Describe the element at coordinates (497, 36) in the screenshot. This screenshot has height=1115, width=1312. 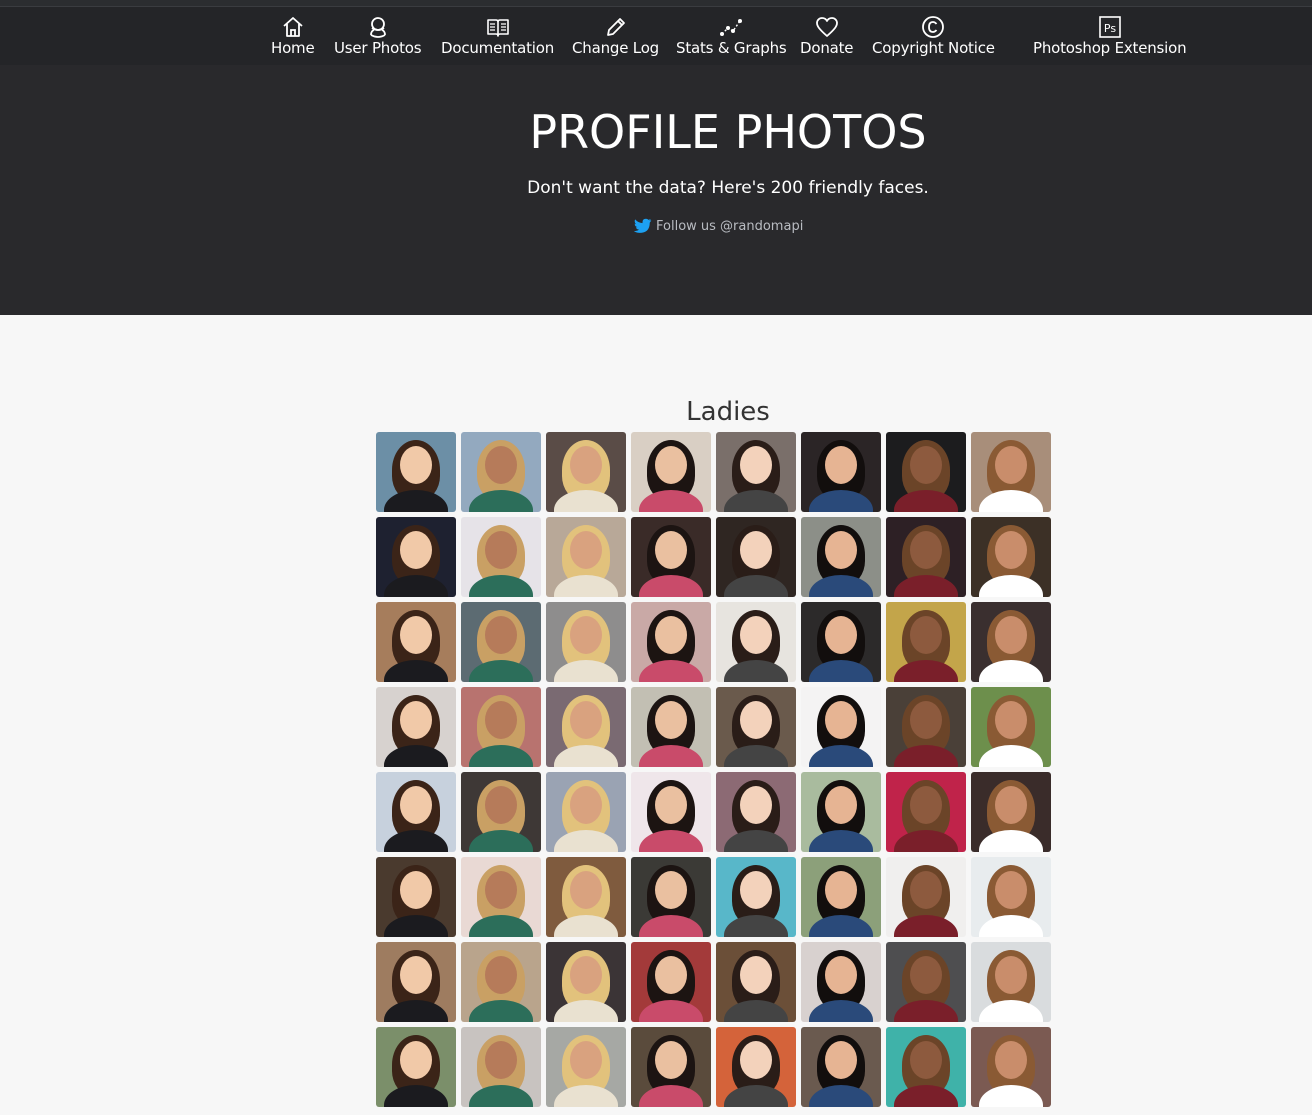
I see `nav-documentation: Documentation` at that location.